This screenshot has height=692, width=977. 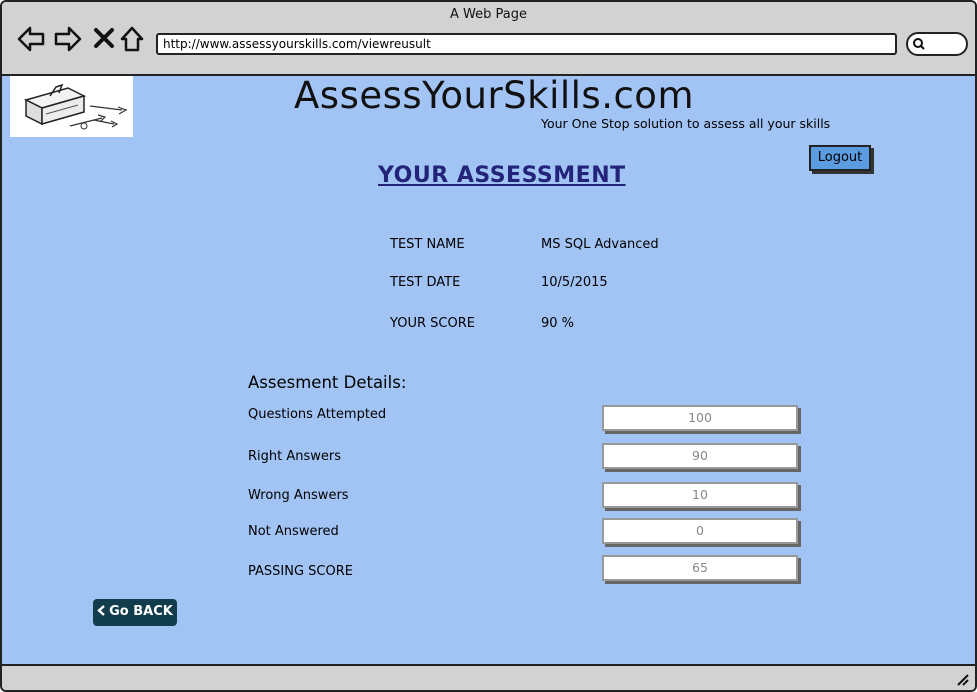 I want to click on back-arrow-icon, so click(x=31, y=39).